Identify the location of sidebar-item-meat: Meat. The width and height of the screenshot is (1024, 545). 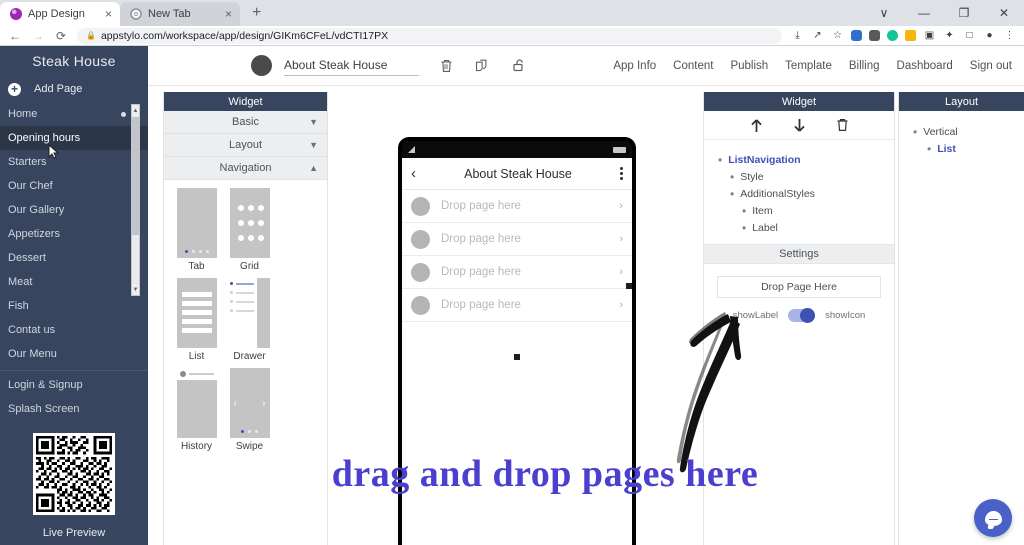
(74, 282).